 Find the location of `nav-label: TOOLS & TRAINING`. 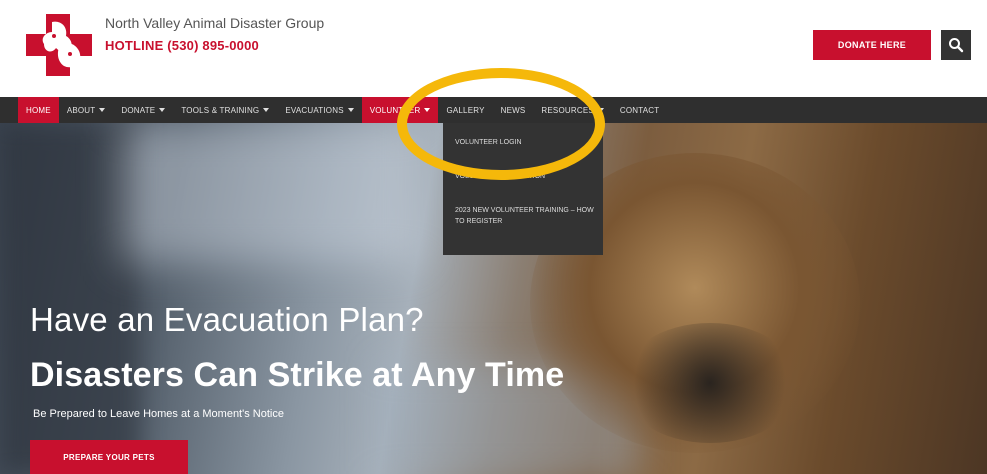

nav-label: TOOLS & TRAINING is located at coordinates (220, 110).